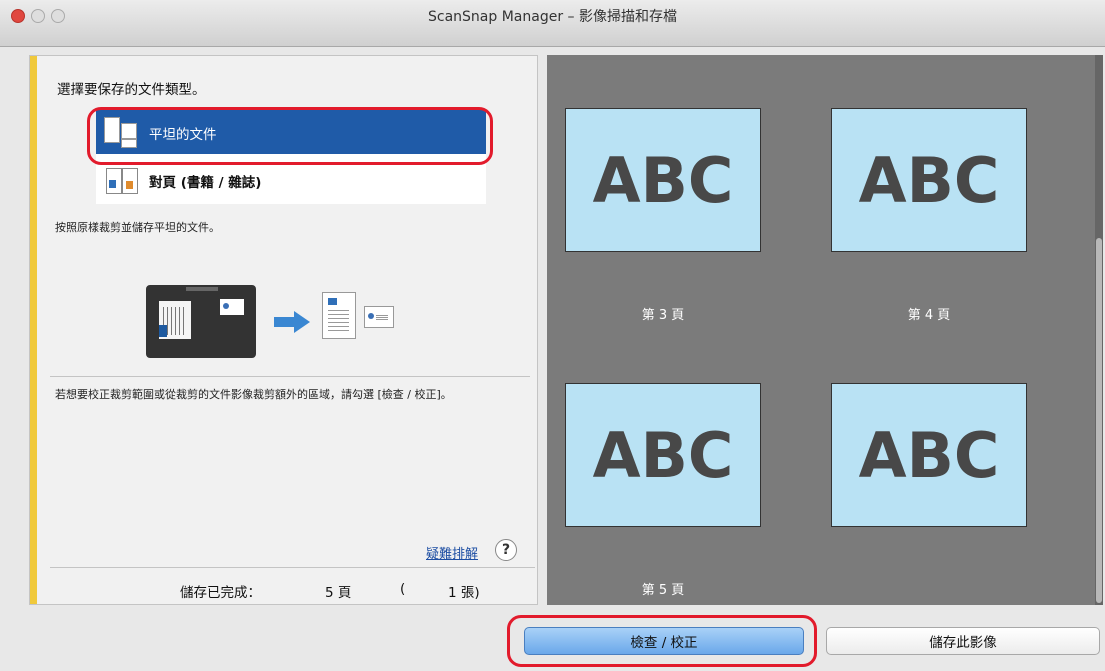 The width and height of the screenshot is (1105, 671). I want to click on crop-illustration, so click(278, 324).